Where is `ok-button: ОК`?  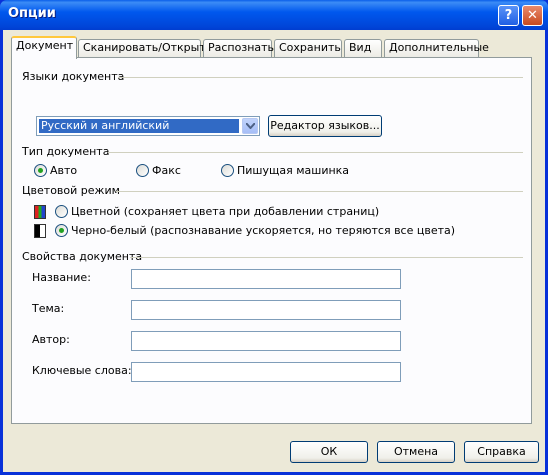 ok-button: ОК is located at coordinates (329, 452).